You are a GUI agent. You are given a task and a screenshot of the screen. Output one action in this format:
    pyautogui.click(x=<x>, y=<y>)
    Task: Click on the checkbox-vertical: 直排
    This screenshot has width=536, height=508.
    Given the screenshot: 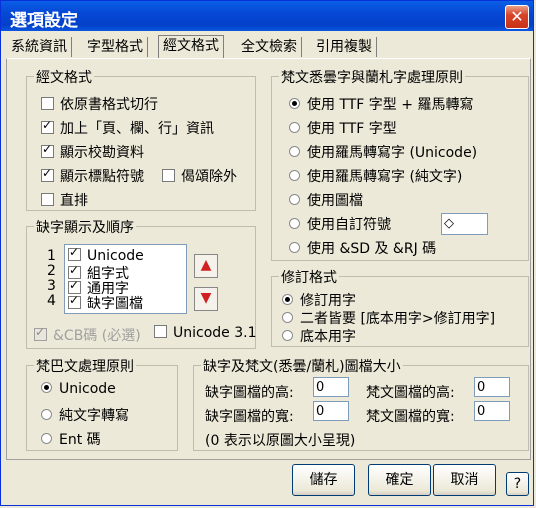 What is the action you would take?
    pyautogui.click(x=64, y=200)
    